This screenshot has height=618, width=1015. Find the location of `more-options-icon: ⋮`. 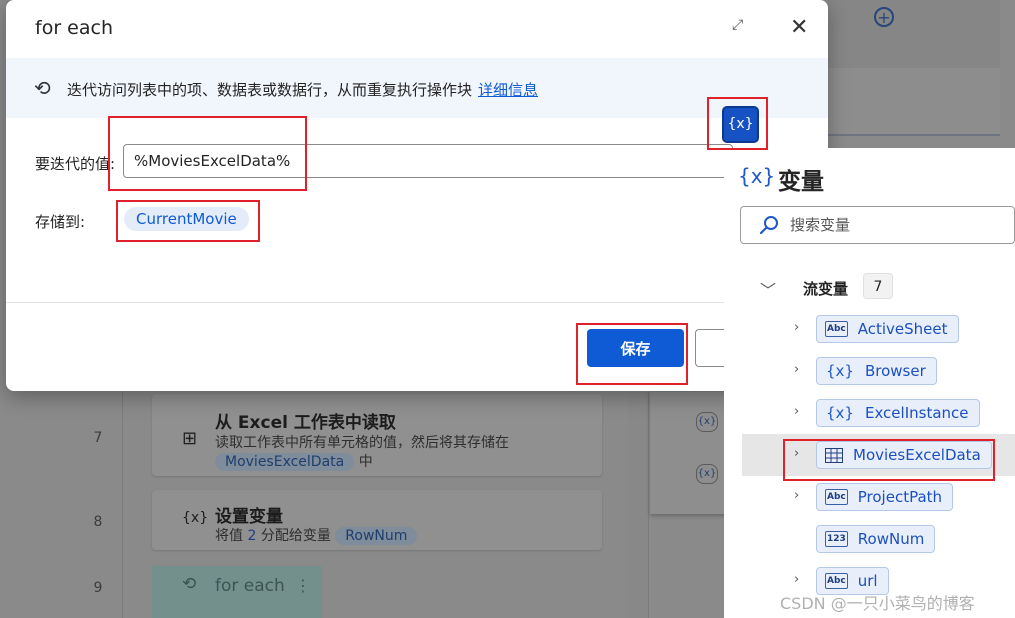

more-options-icon: ⋮ is located at coordinates (303, 585).